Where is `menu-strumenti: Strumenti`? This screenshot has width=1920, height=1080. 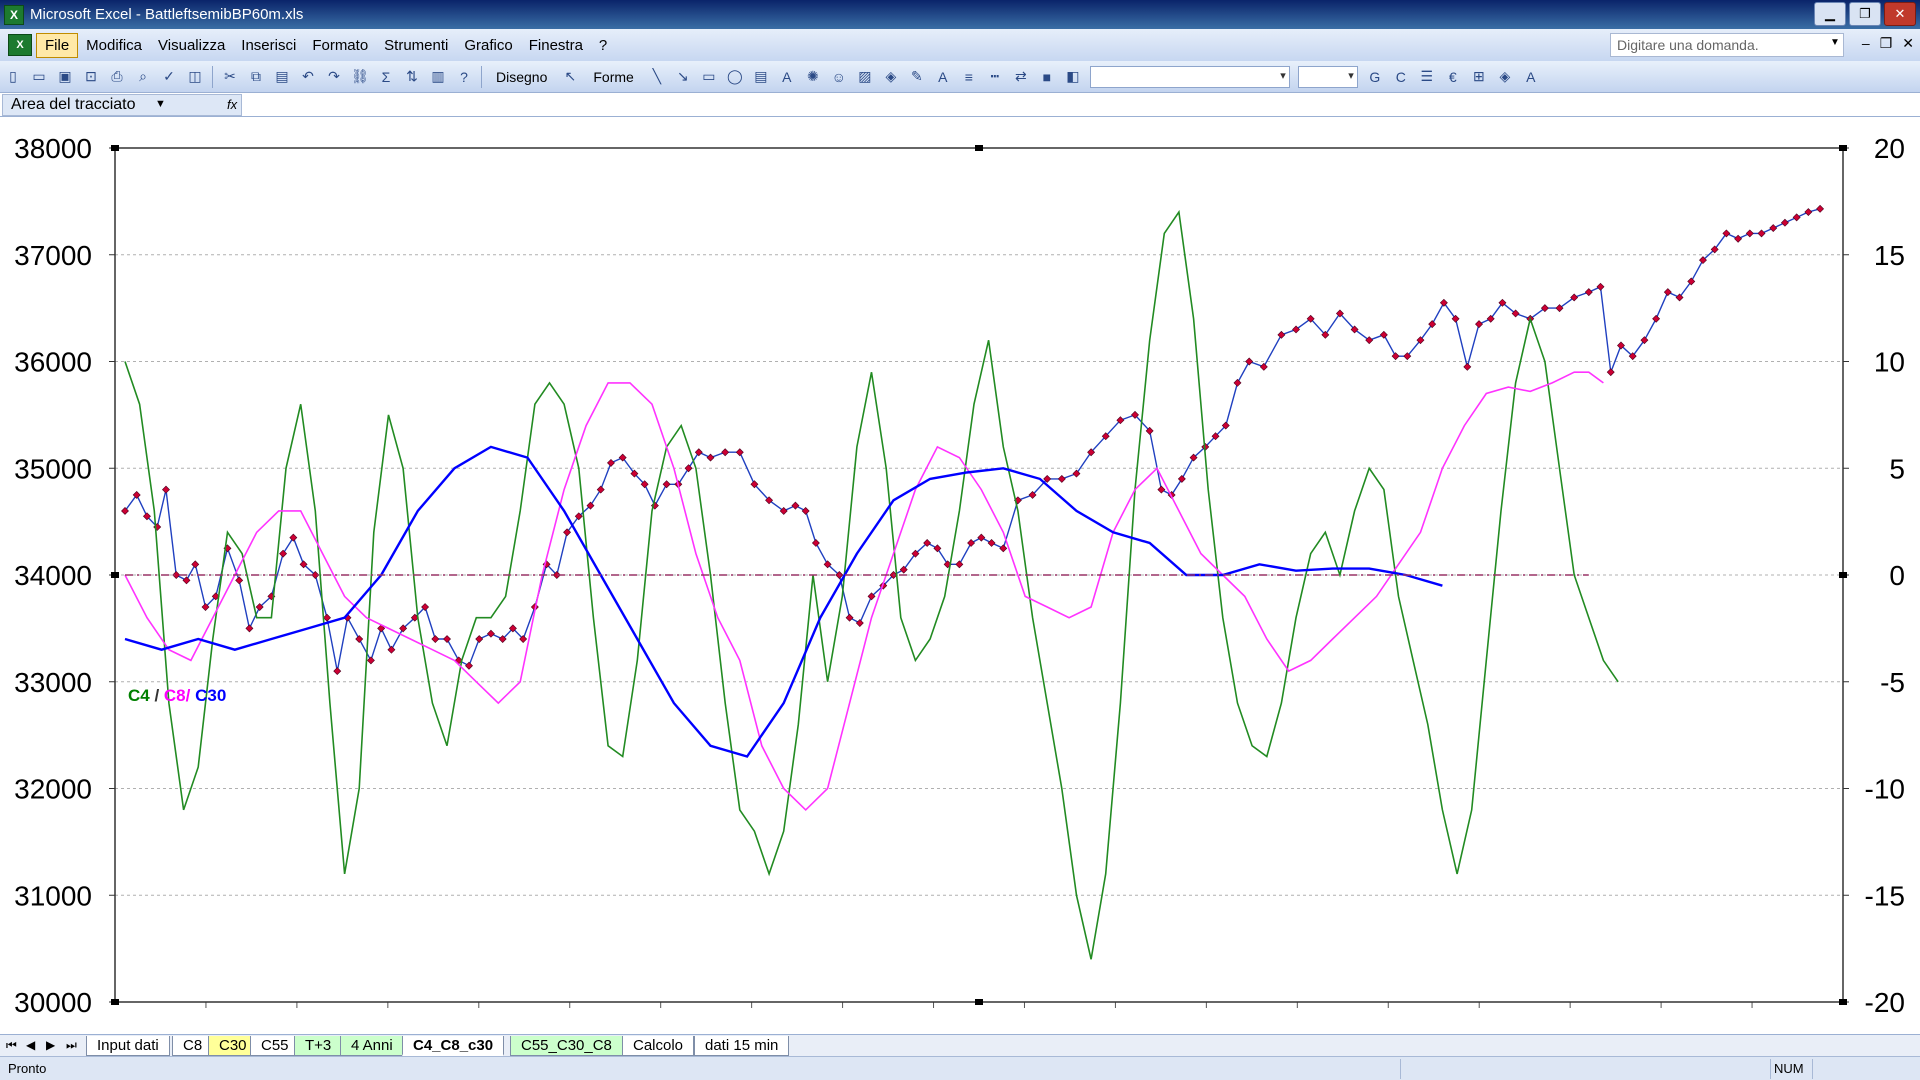
menu-strumenti: Strumenti is located at coordinates (416, 45).